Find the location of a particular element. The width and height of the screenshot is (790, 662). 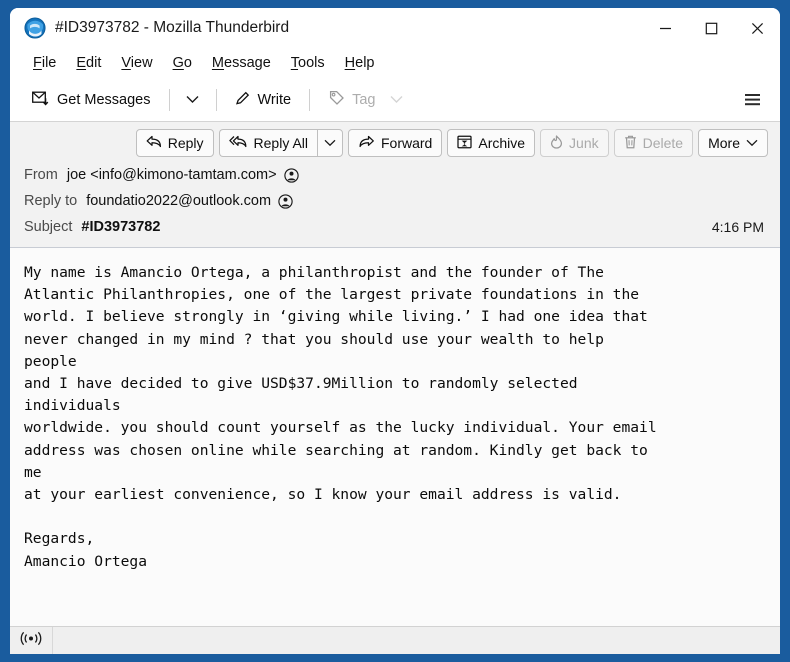

menu-item-file: File is located at coordinates (44, 63).